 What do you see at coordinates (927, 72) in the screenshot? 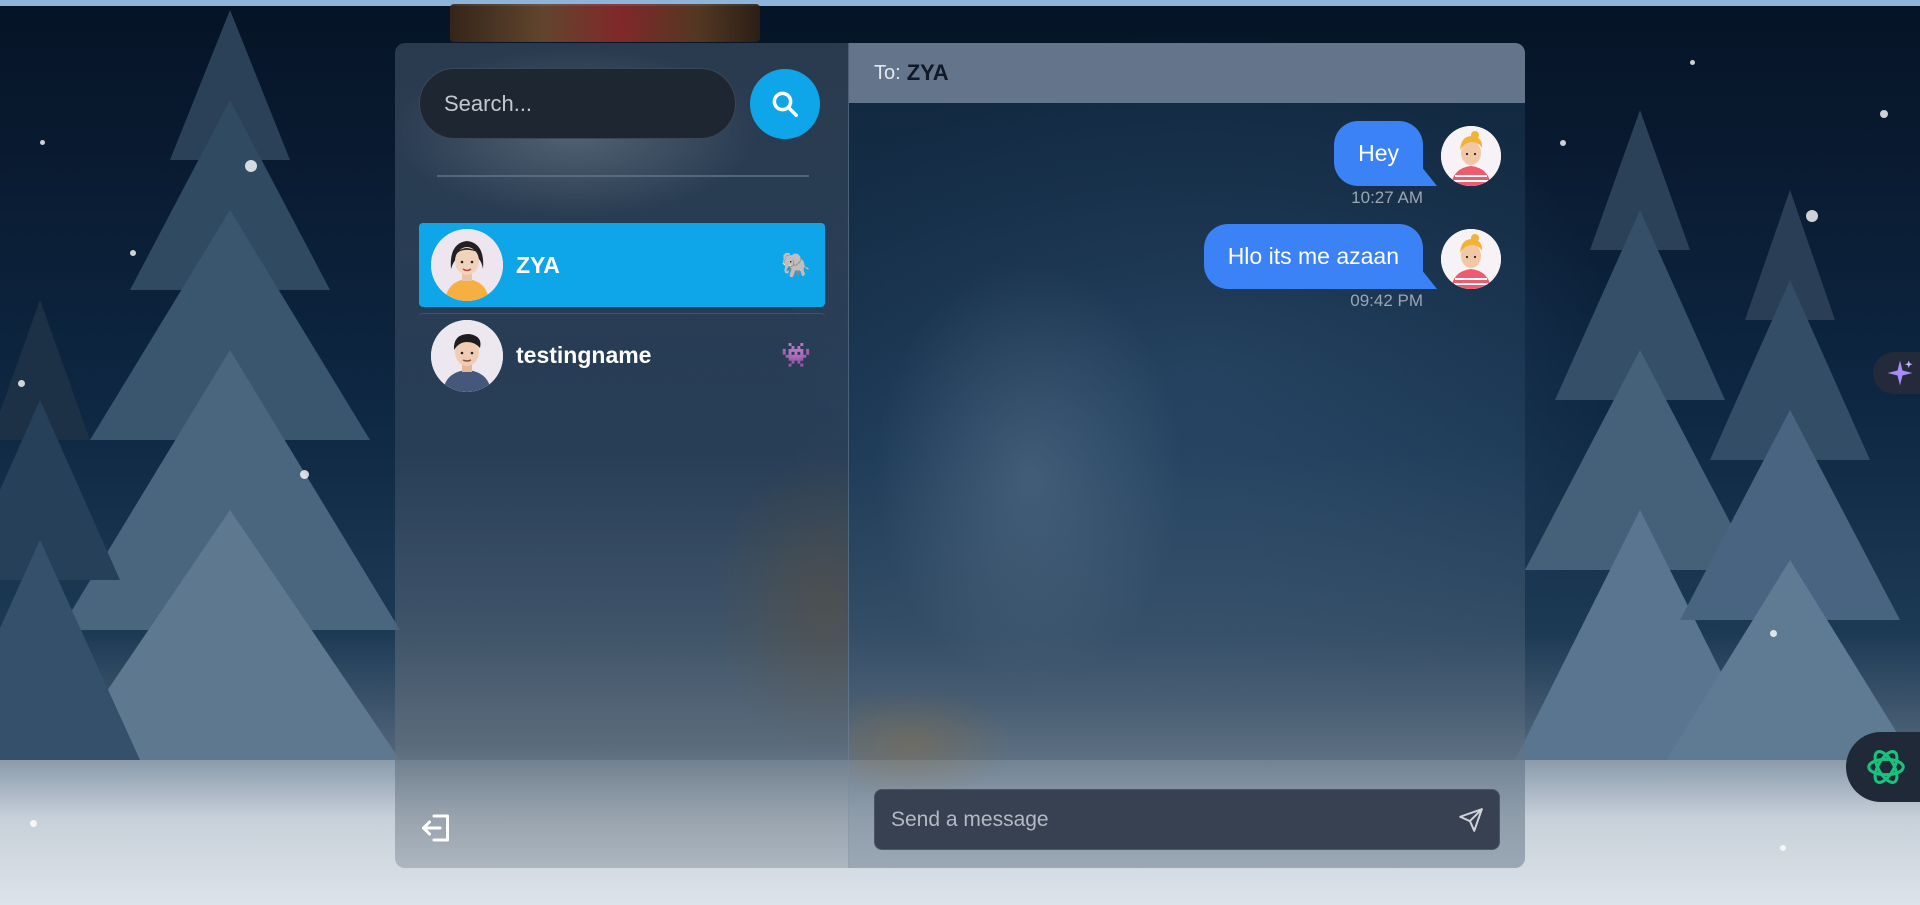
I see `recipient-name: ZYA` at bounding box center [927, 72].